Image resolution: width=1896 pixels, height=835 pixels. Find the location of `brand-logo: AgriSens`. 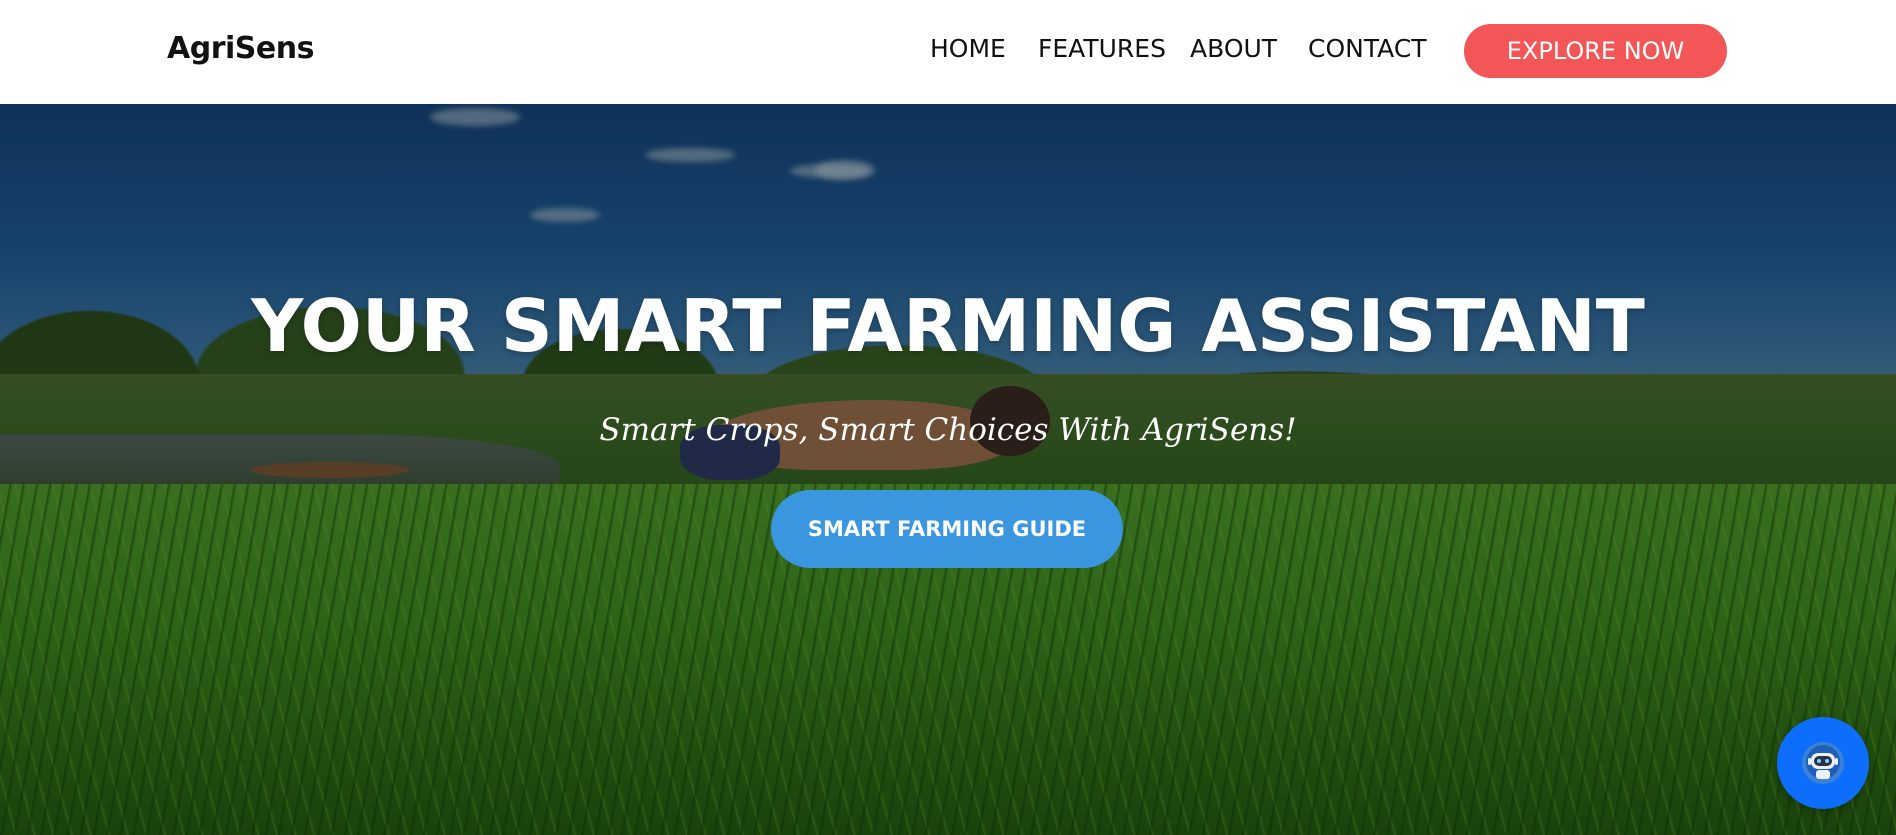

brand-logo: AgriSens is located at coordinates (240, 48).